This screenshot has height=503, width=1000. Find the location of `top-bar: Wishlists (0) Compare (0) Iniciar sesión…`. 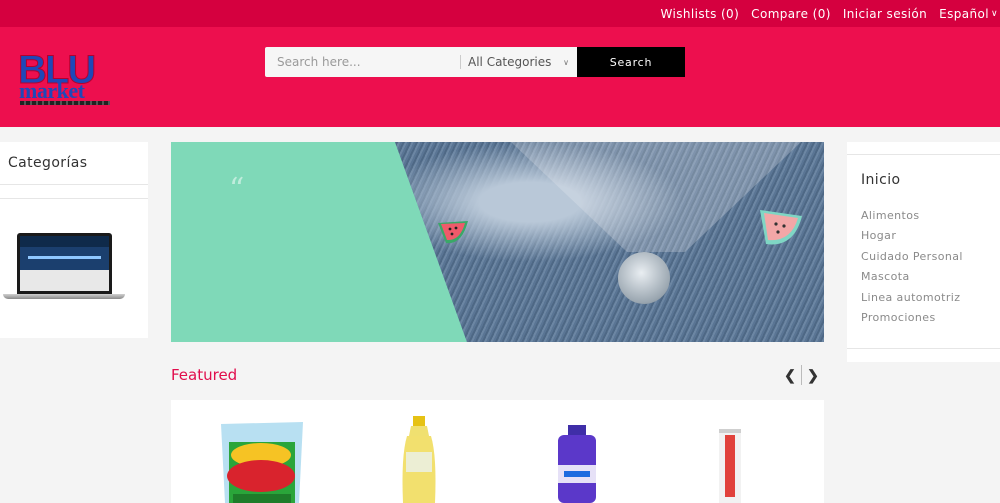

top-bar: Wishlists (0) Compare (0) Iniciar sesión… is located at coordinates (500, 13).